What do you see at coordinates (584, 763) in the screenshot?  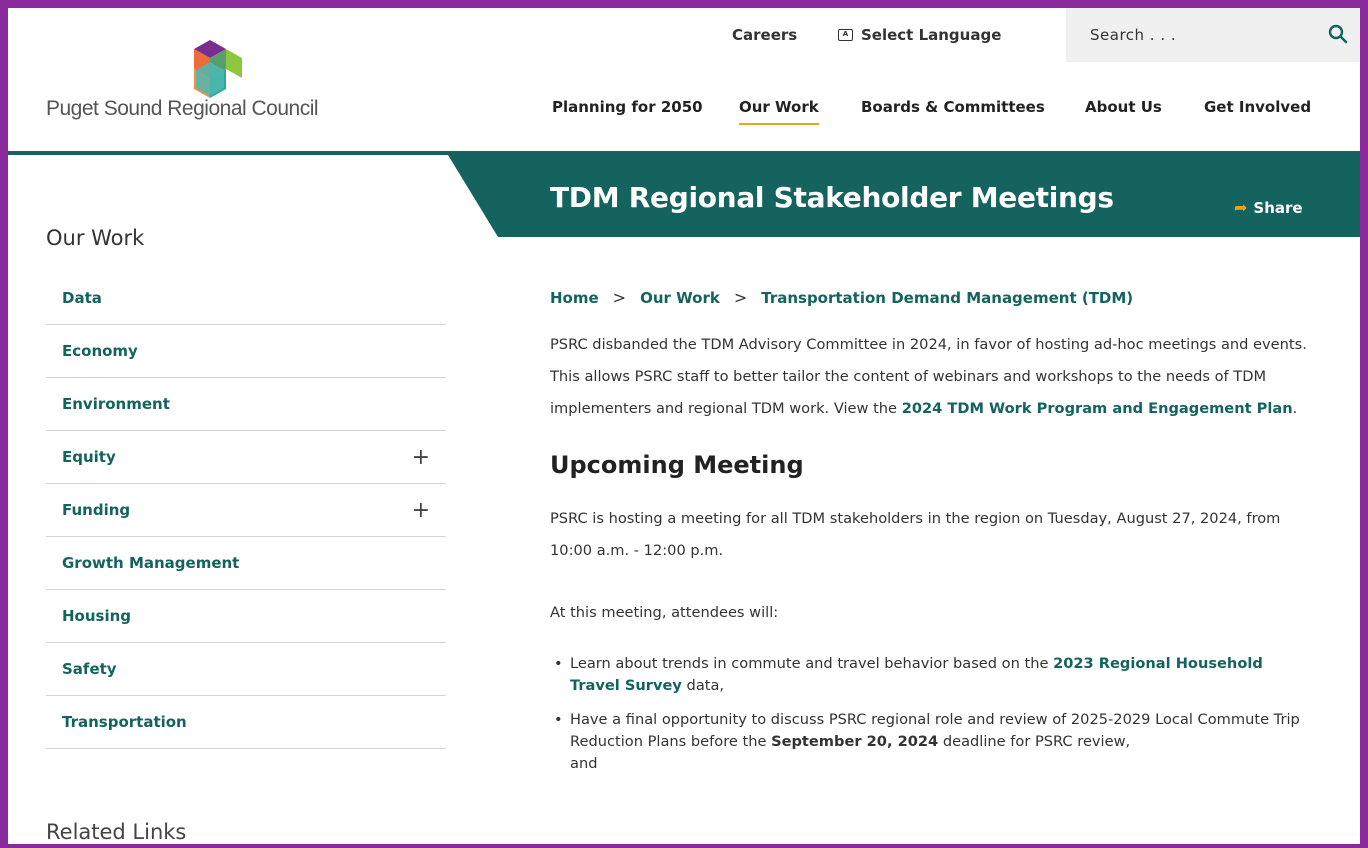 I see `bullet-text-cutoff: and` at bounding box center [584, 763].